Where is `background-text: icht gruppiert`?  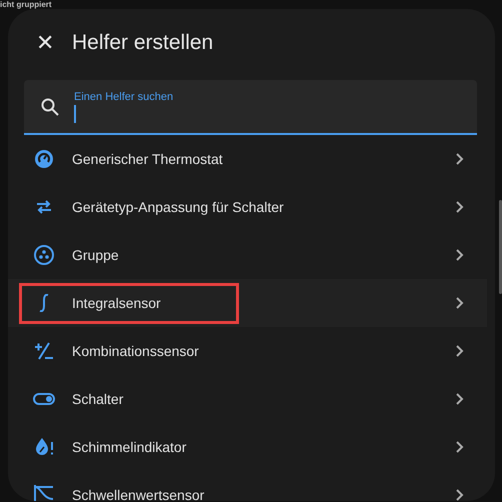 background-text: icht gruppiert is located at coordinates (27, 4).